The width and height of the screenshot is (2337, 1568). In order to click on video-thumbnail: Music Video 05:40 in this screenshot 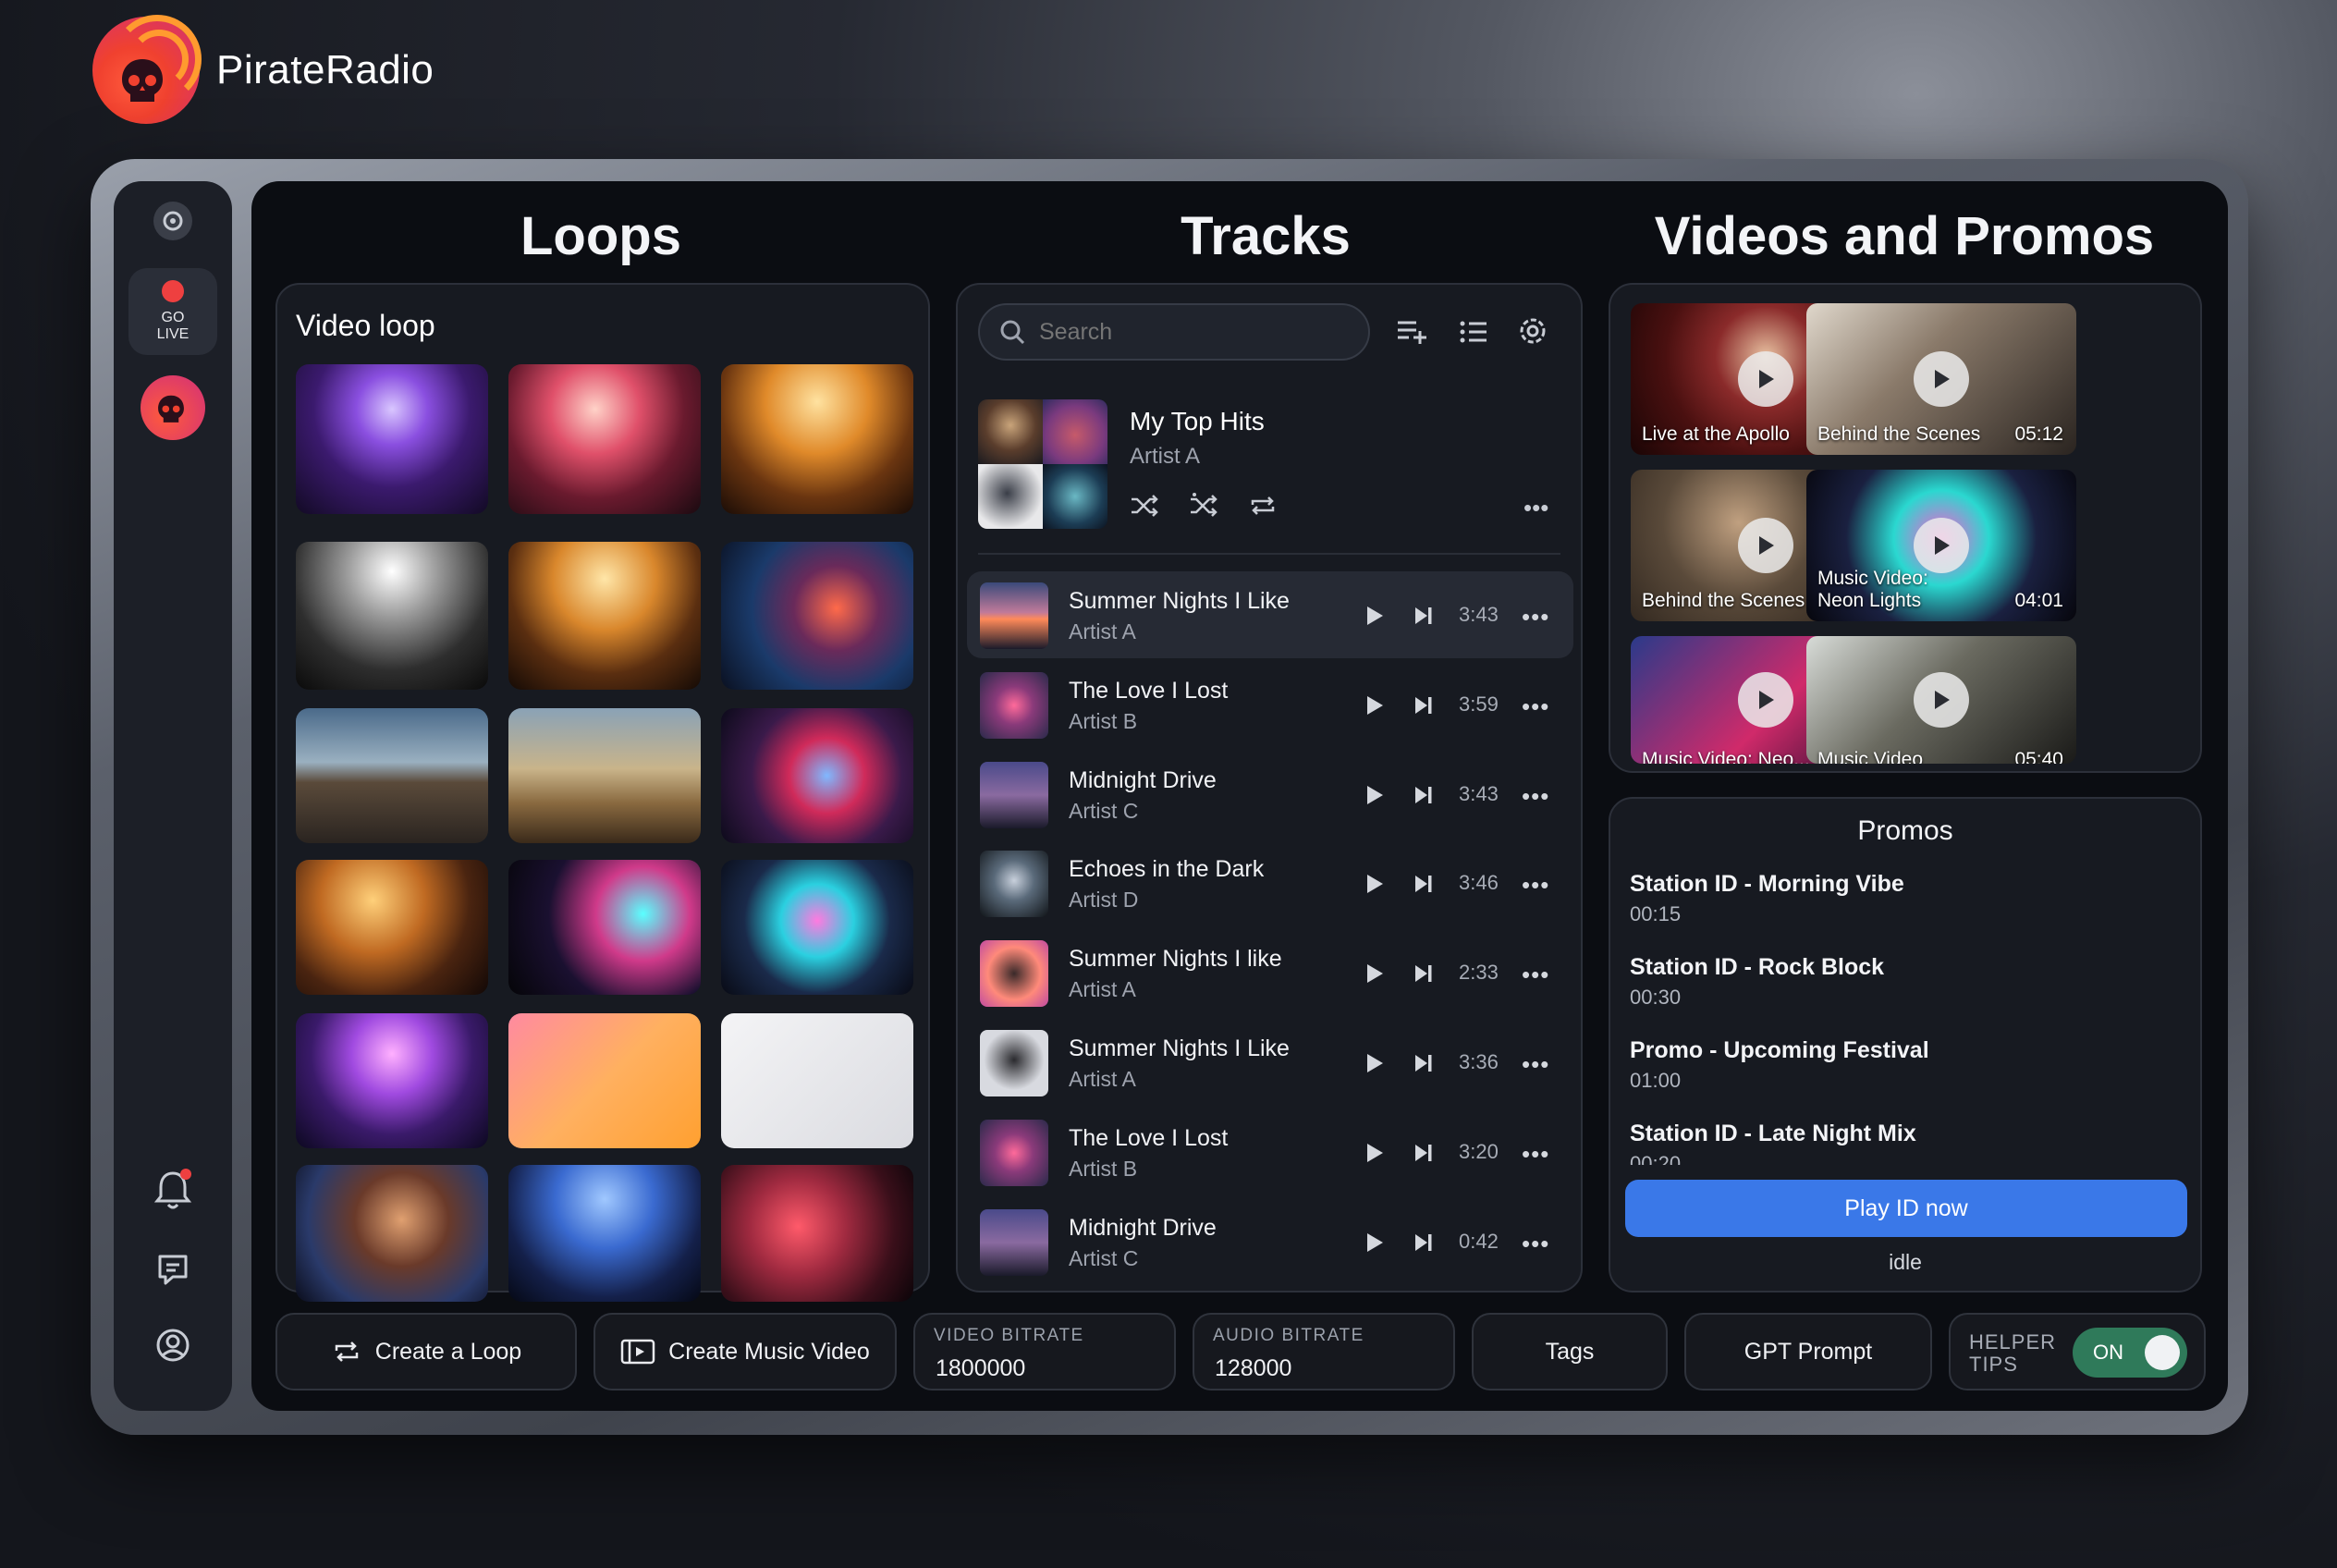, I will do `click(1941, 700)`.